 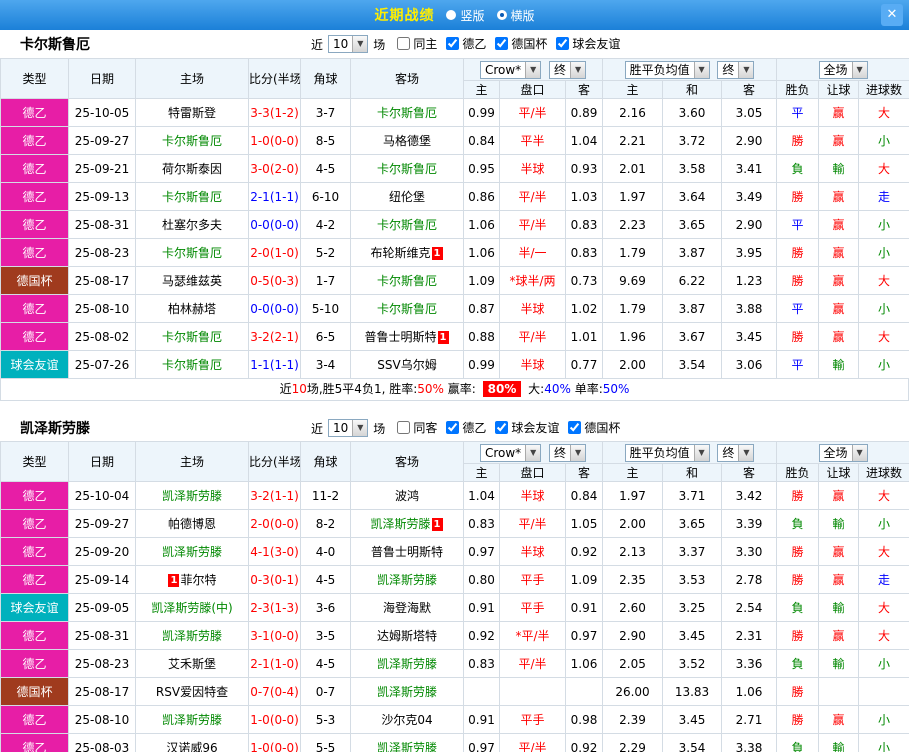 I want to click on corner-cell: 4-5, so click(x=325, y=663).